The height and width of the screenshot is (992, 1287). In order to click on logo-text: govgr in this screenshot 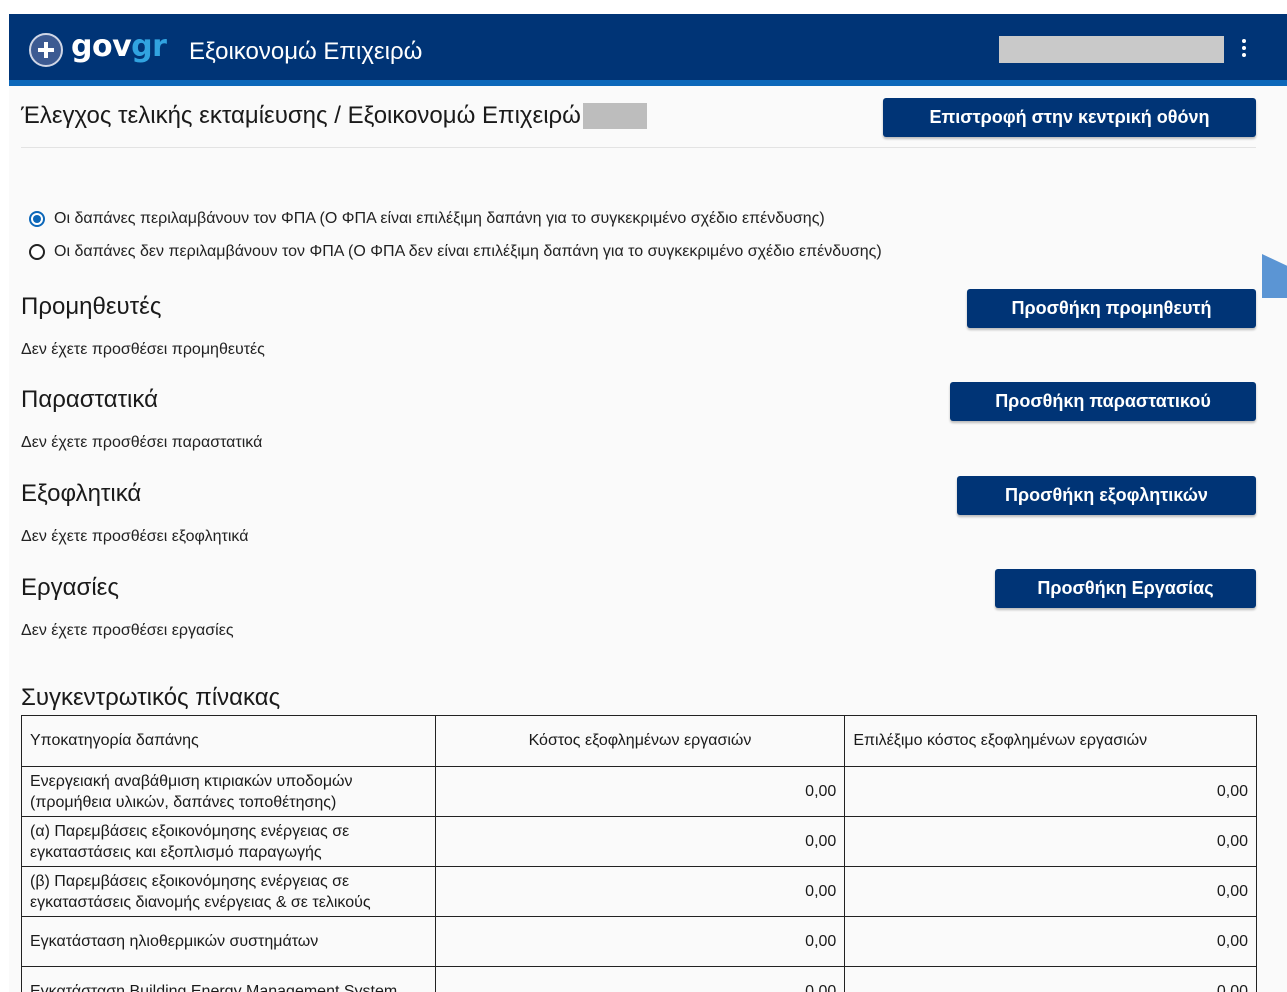, I will do `click(119, 46)`.